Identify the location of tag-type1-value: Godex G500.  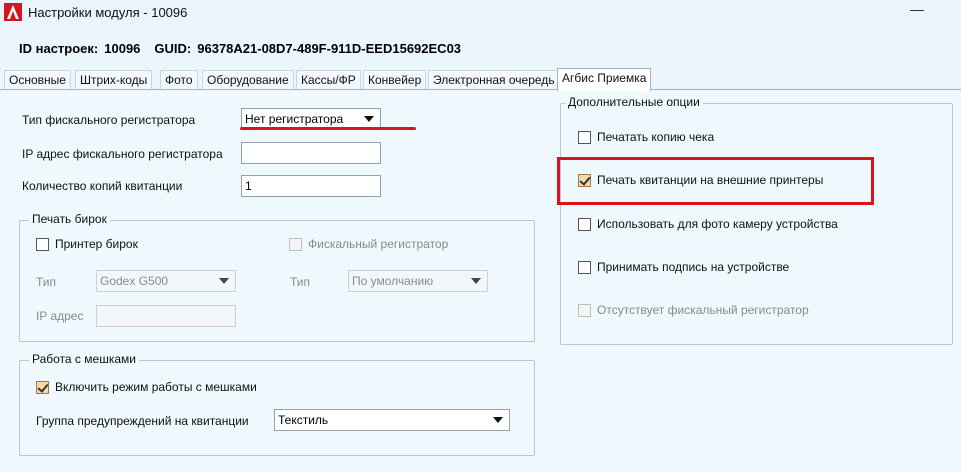
(134, 281).